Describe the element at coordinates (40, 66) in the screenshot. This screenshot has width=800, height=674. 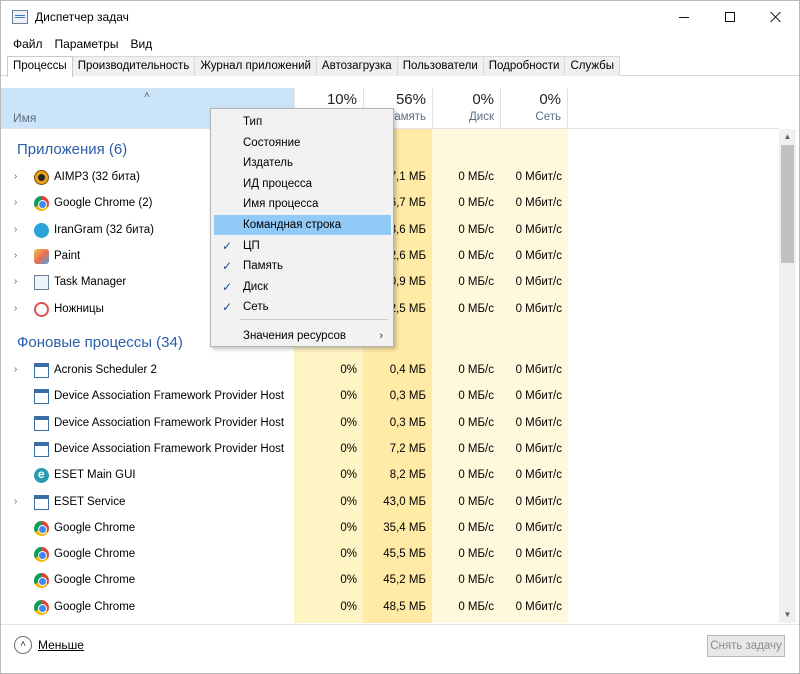
I see `tab-processes: Процессы` at that location.